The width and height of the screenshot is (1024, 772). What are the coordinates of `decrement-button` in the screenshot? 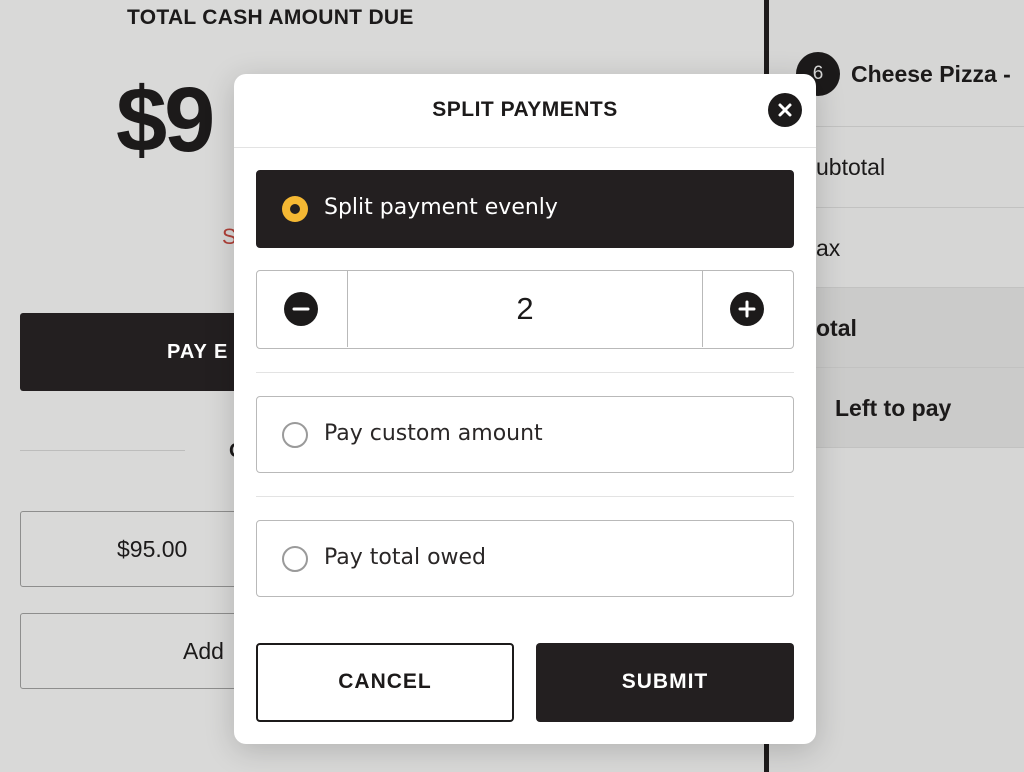 It's located at (302, 309).